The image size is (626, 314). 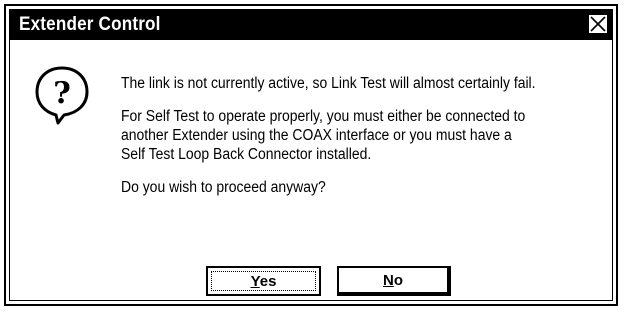 What do you see at coordinates (311, 25) in the screenshot?
I see `title-bar: Extender Control` at bounding box center [311, 25].